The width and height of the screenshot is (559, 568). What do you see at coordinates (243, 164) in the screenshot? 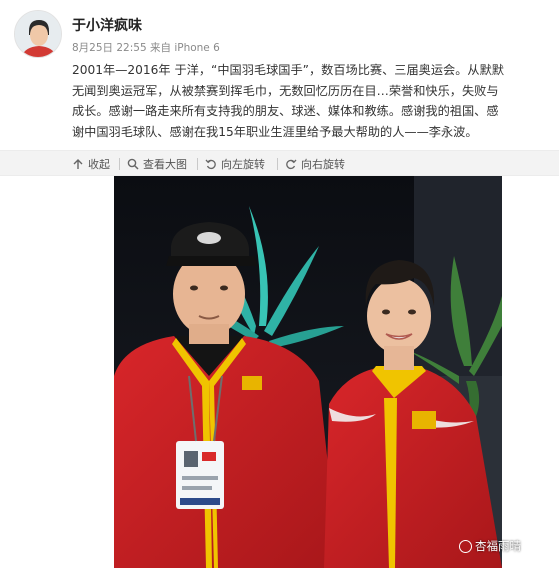
I see `rotate-left-label: 向左旋转` at bounding box center [243, 164].